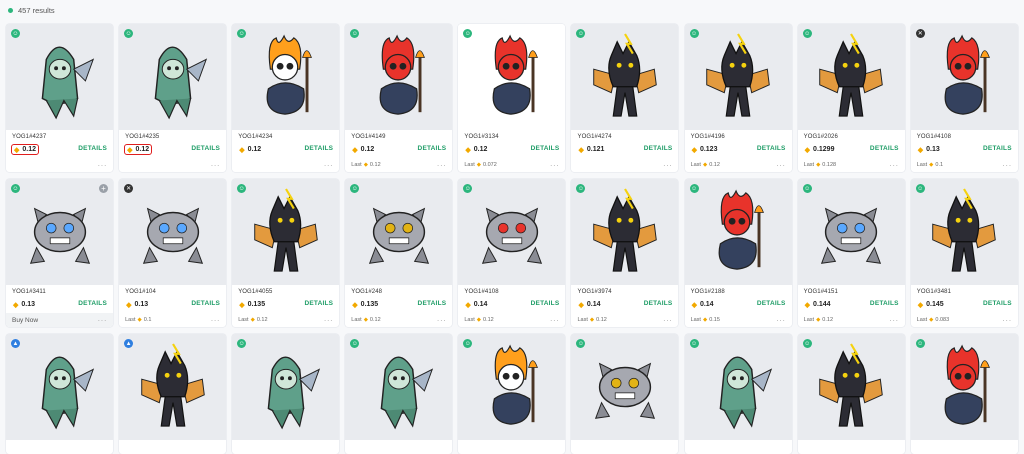  What do you see at coordinates (59, 320) in the screenshot?
I see `buy-now-bar: Buy Now ···` at bounding box center [59, 320].